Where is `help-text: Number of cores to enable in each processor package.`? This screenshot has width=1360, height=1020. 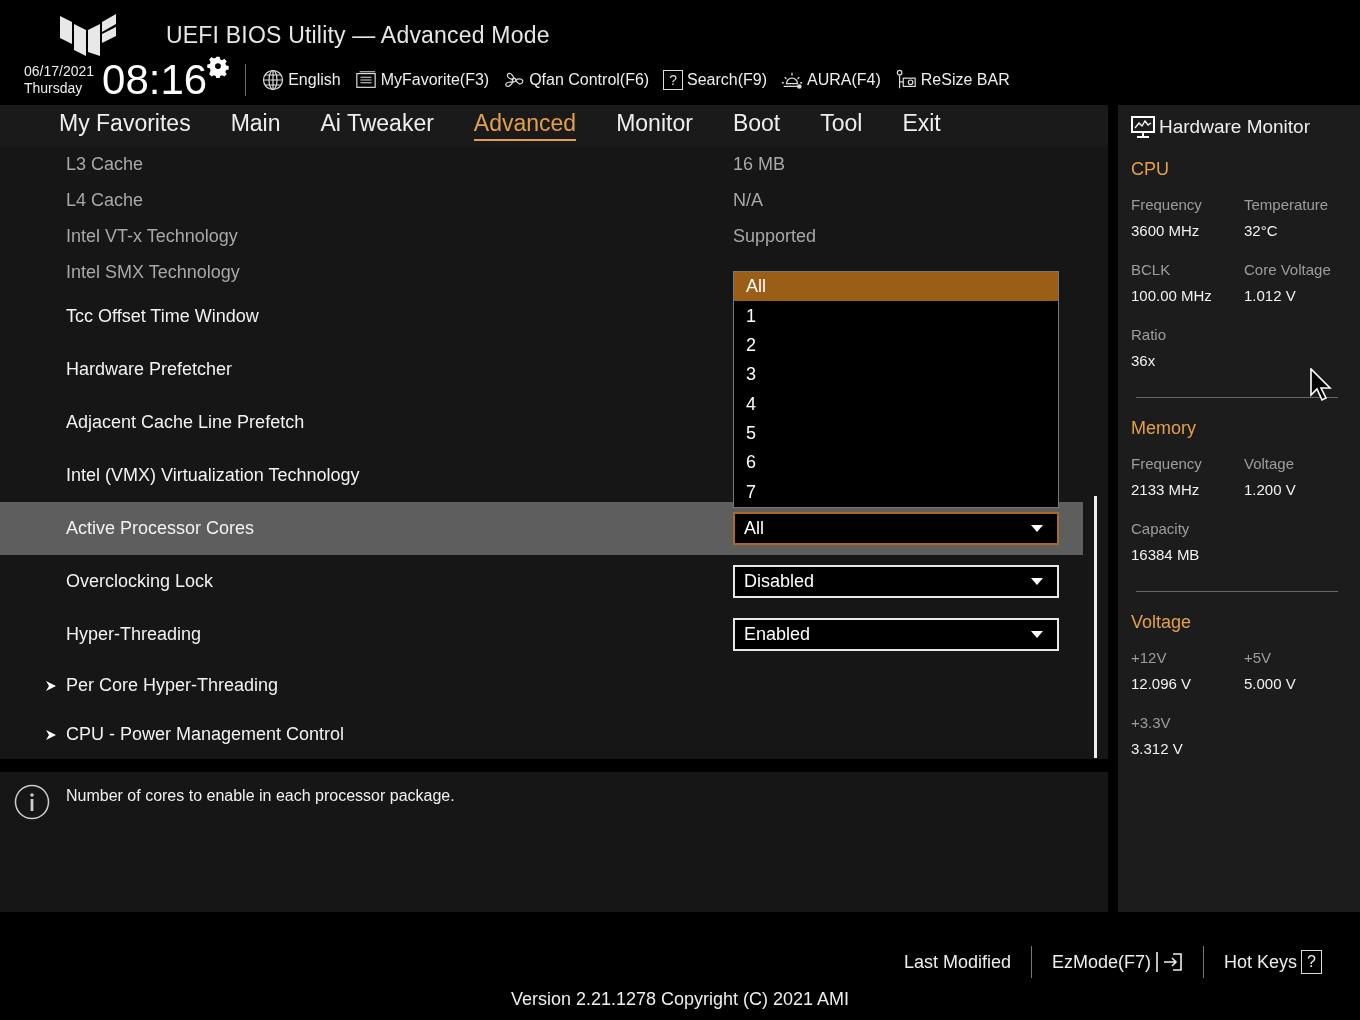
help-text: Number of cores to enable in each processor package. is located at coordinates (260, 796).